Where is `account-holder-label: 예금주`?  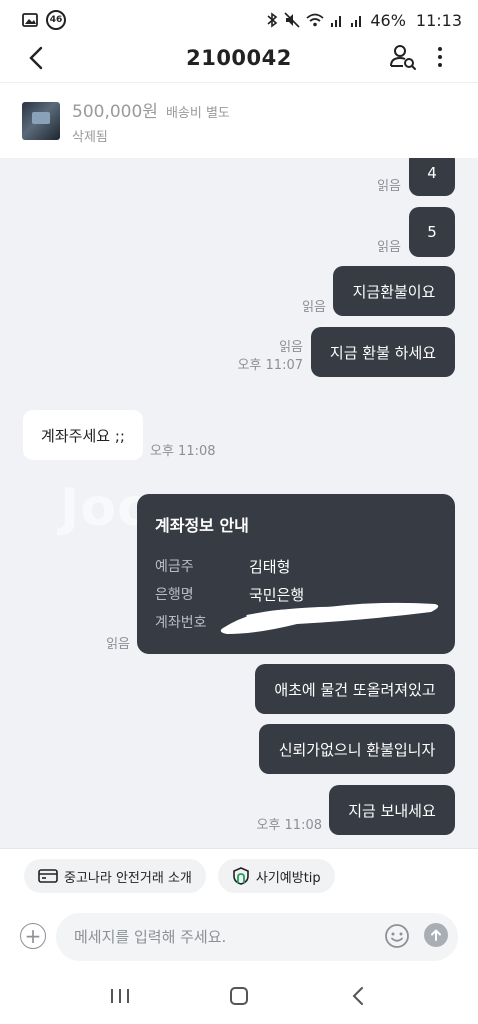
account-holder-label: 예금주 is located at coordinates (174, 567).